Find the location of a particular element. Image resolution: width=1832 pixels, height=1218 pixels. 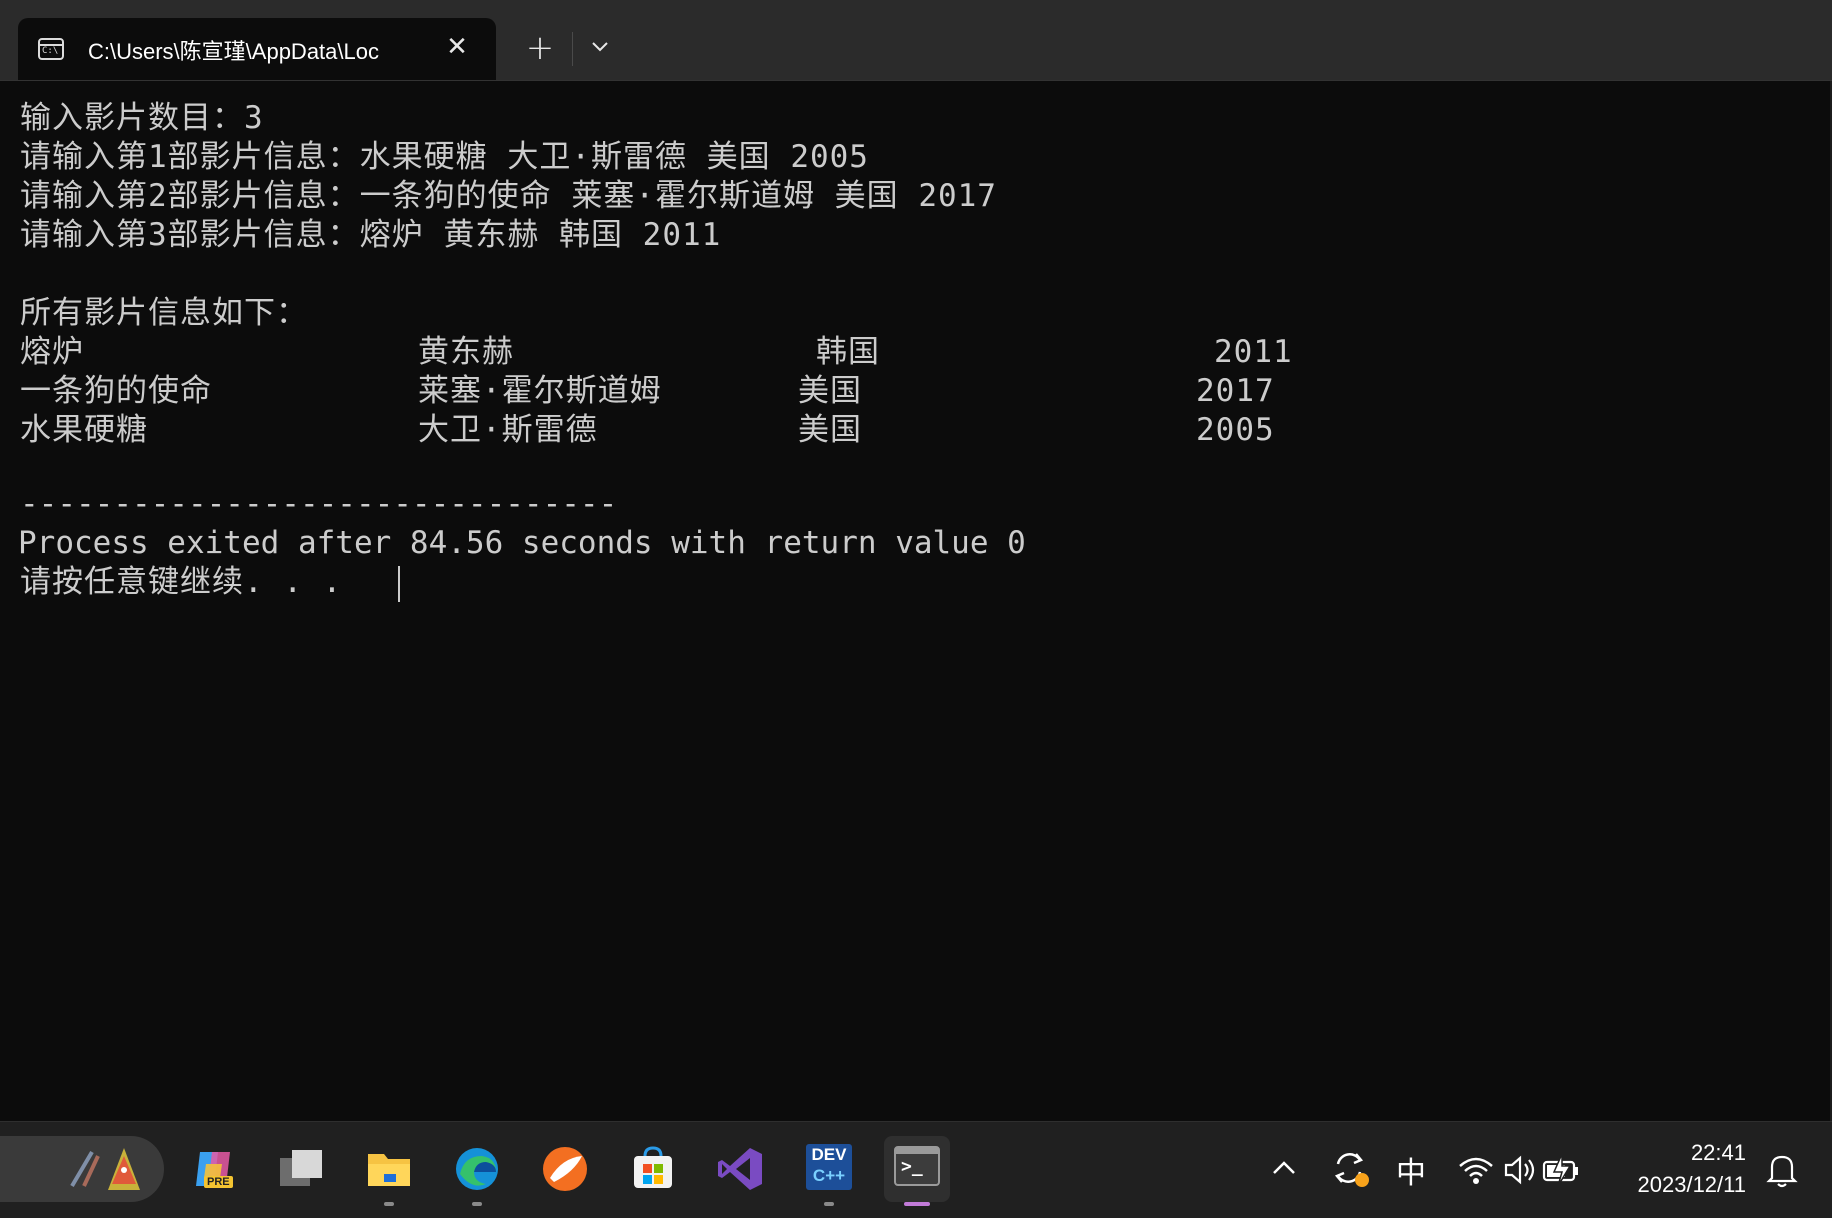

movie-year: 2005 is located at coordinates (1235, 430).